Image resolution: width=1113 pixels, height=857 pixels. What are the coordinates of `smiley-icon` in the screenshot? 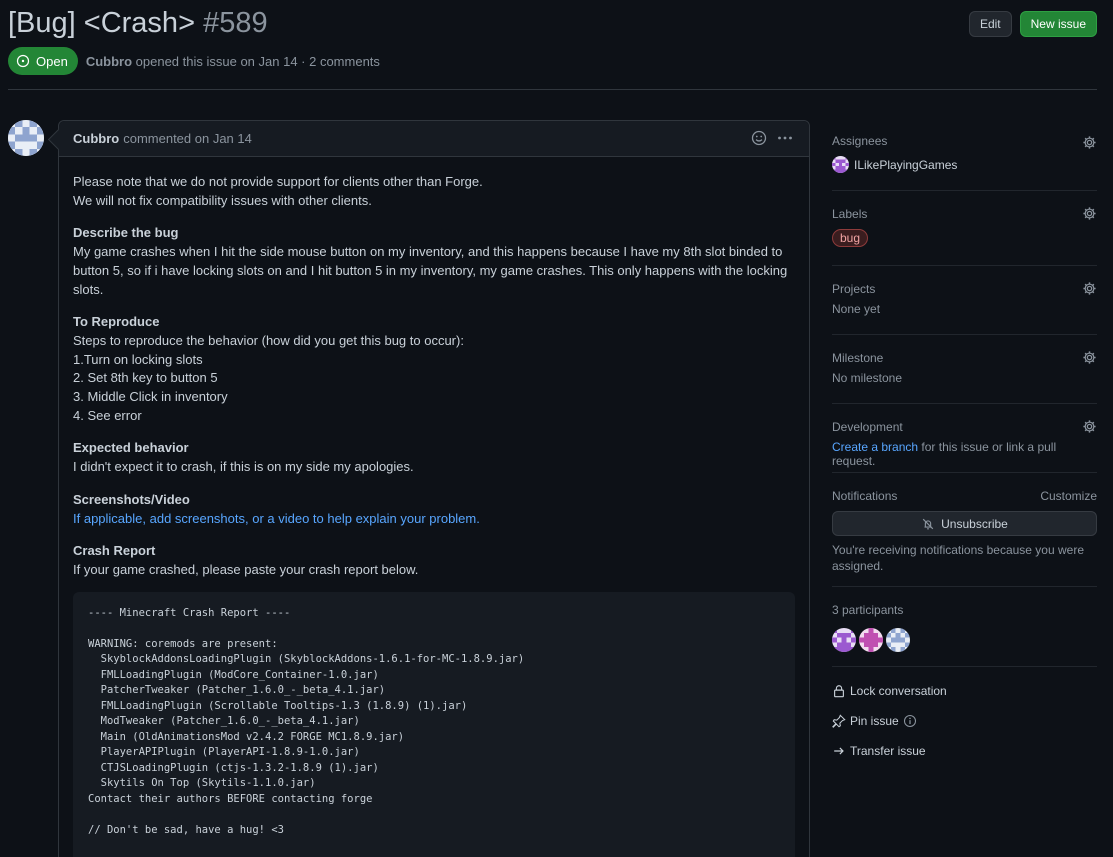 It's located at (759, 138).